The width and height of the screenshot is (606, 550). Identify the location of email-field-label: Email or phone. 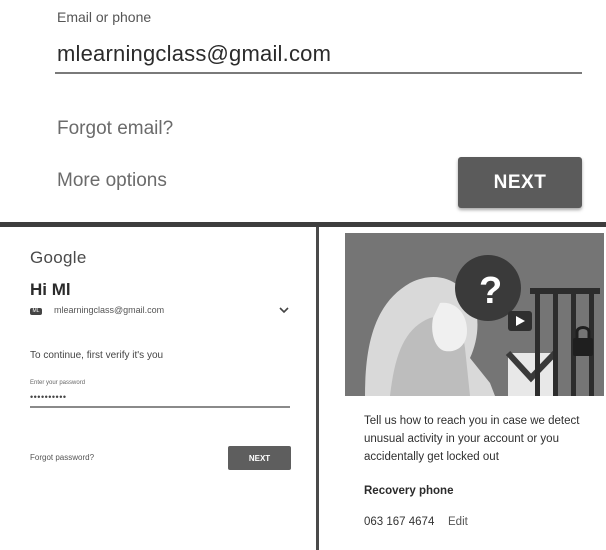
(104, 17).